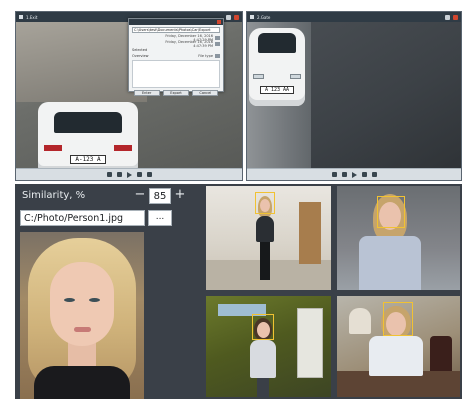 The image size is (469, 402). What do you see at coordinates (217, 55) in the screenshot?
I see `dropdown-icon` at bounding box center [217, 55].